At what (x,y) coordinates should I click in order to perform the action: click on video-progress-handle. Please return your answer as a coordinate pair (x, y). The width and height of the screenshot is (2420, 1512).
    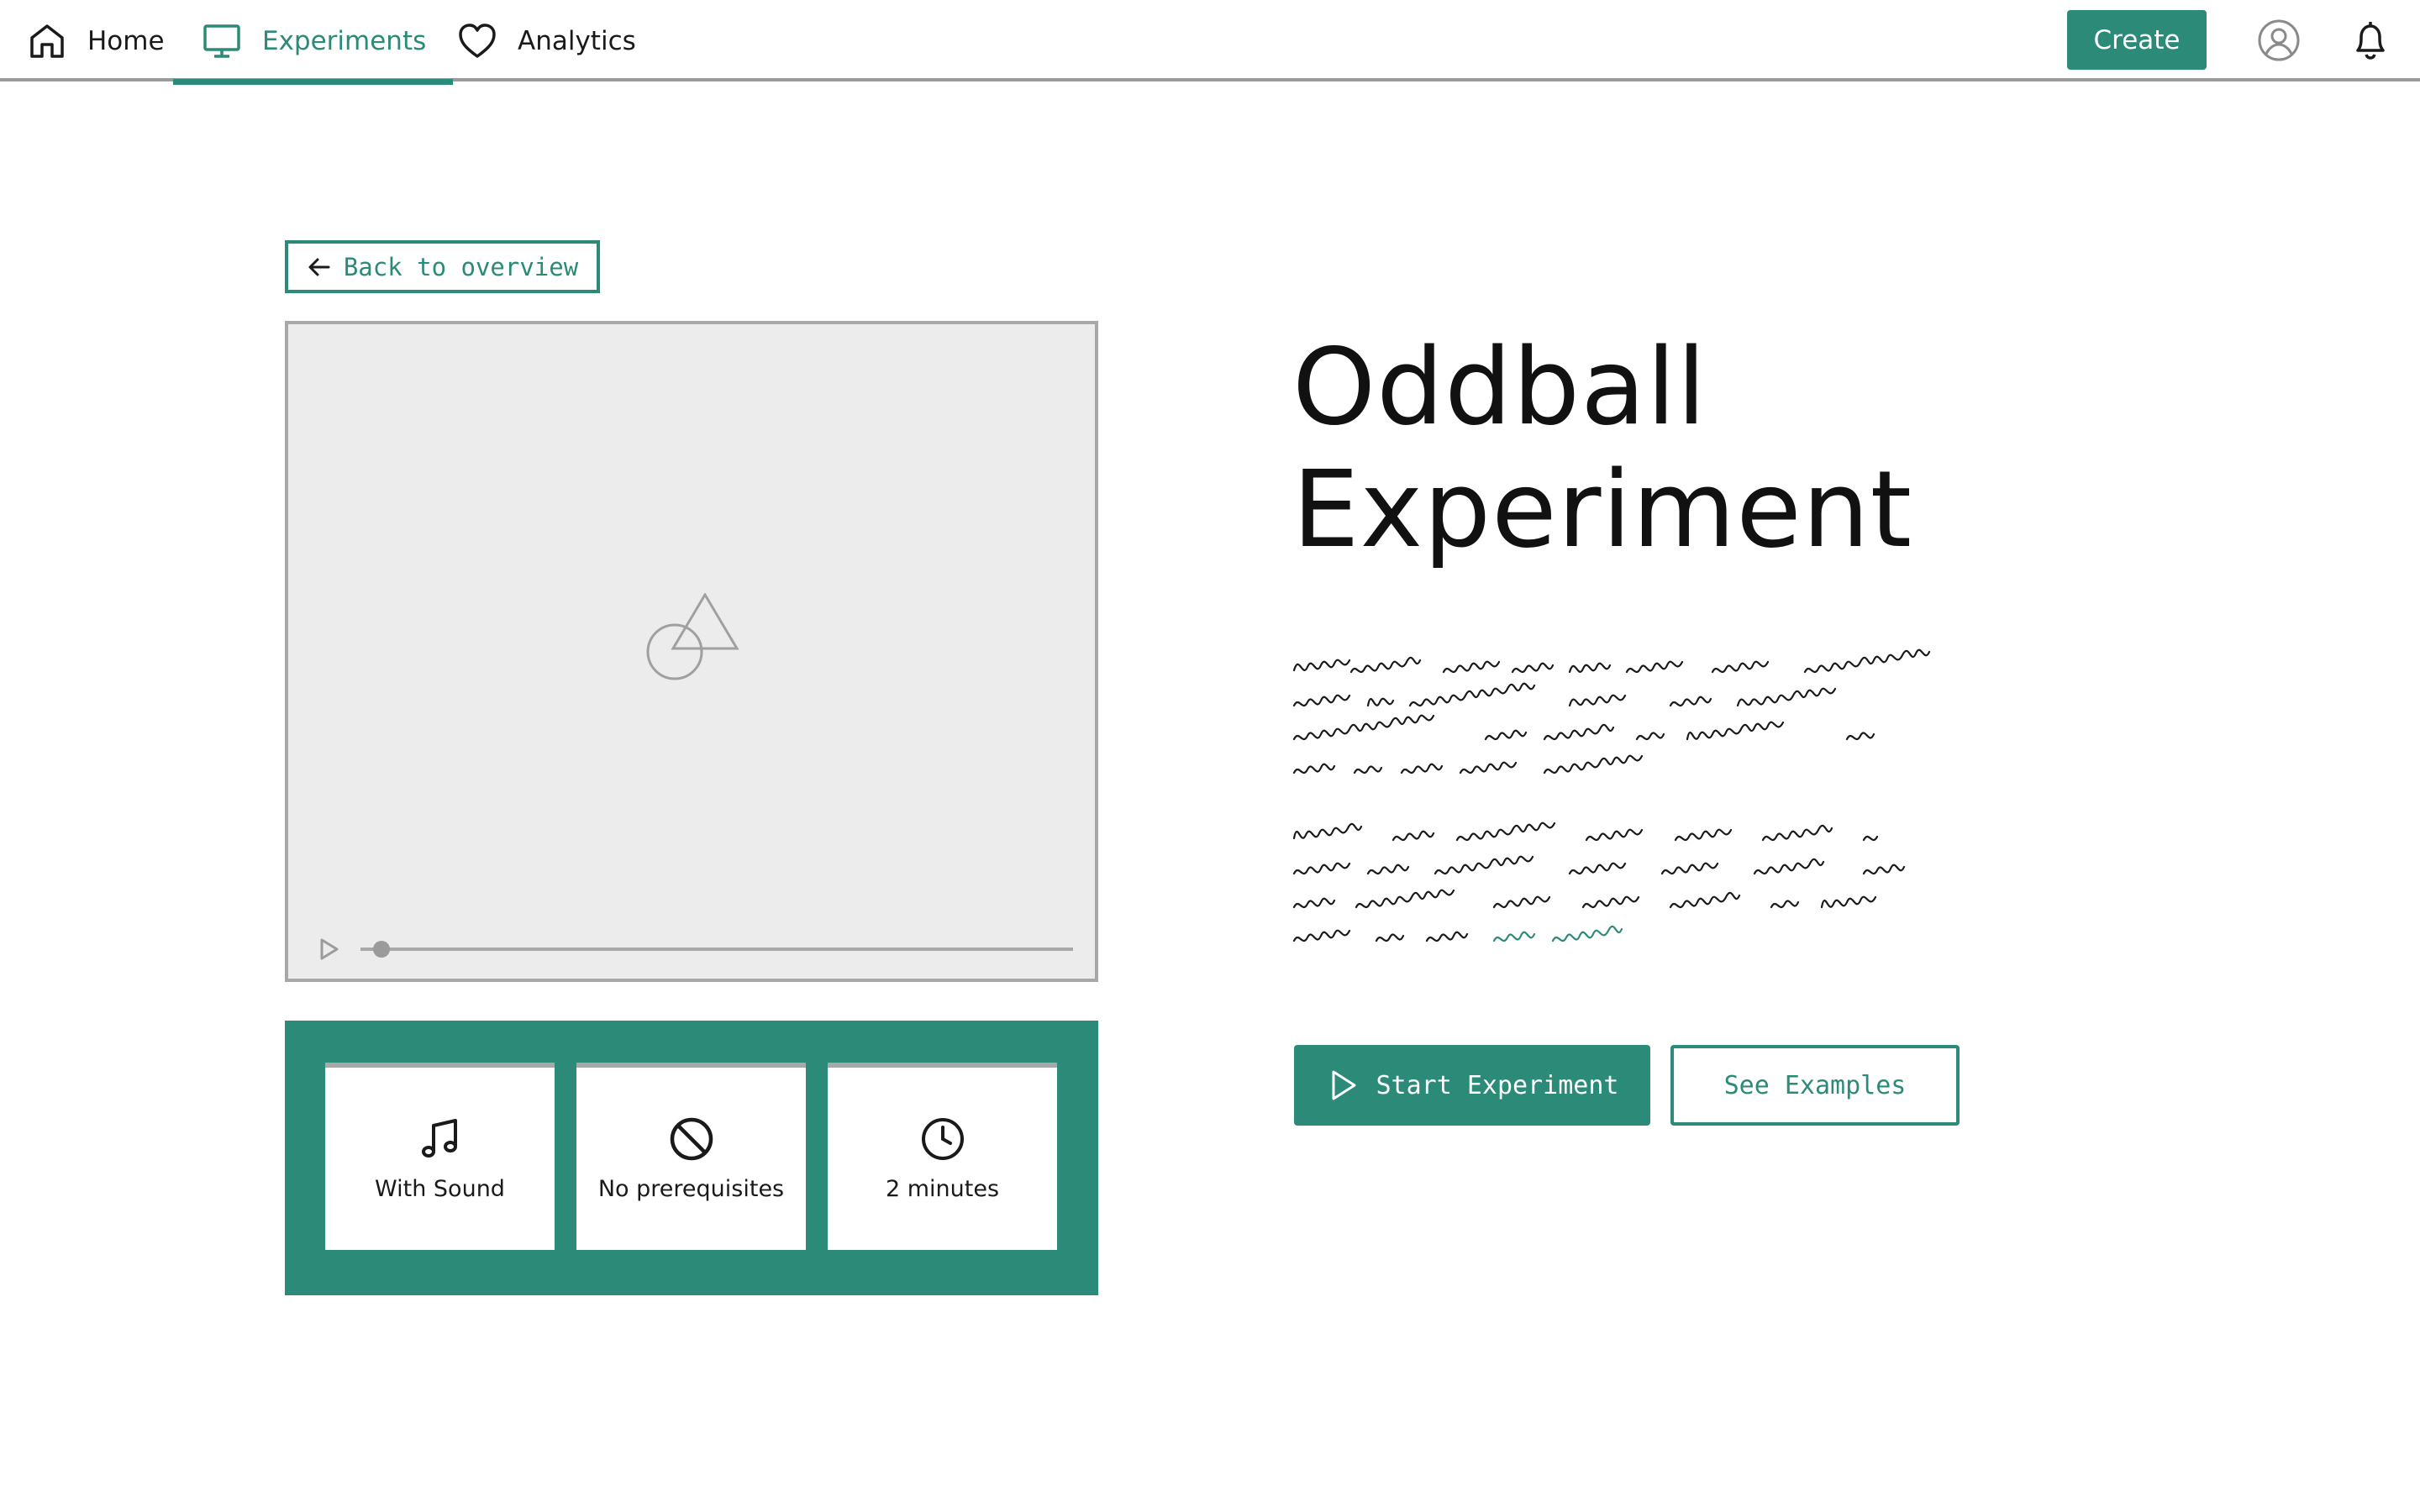
    Looking at the image, I should click on (382, 949).